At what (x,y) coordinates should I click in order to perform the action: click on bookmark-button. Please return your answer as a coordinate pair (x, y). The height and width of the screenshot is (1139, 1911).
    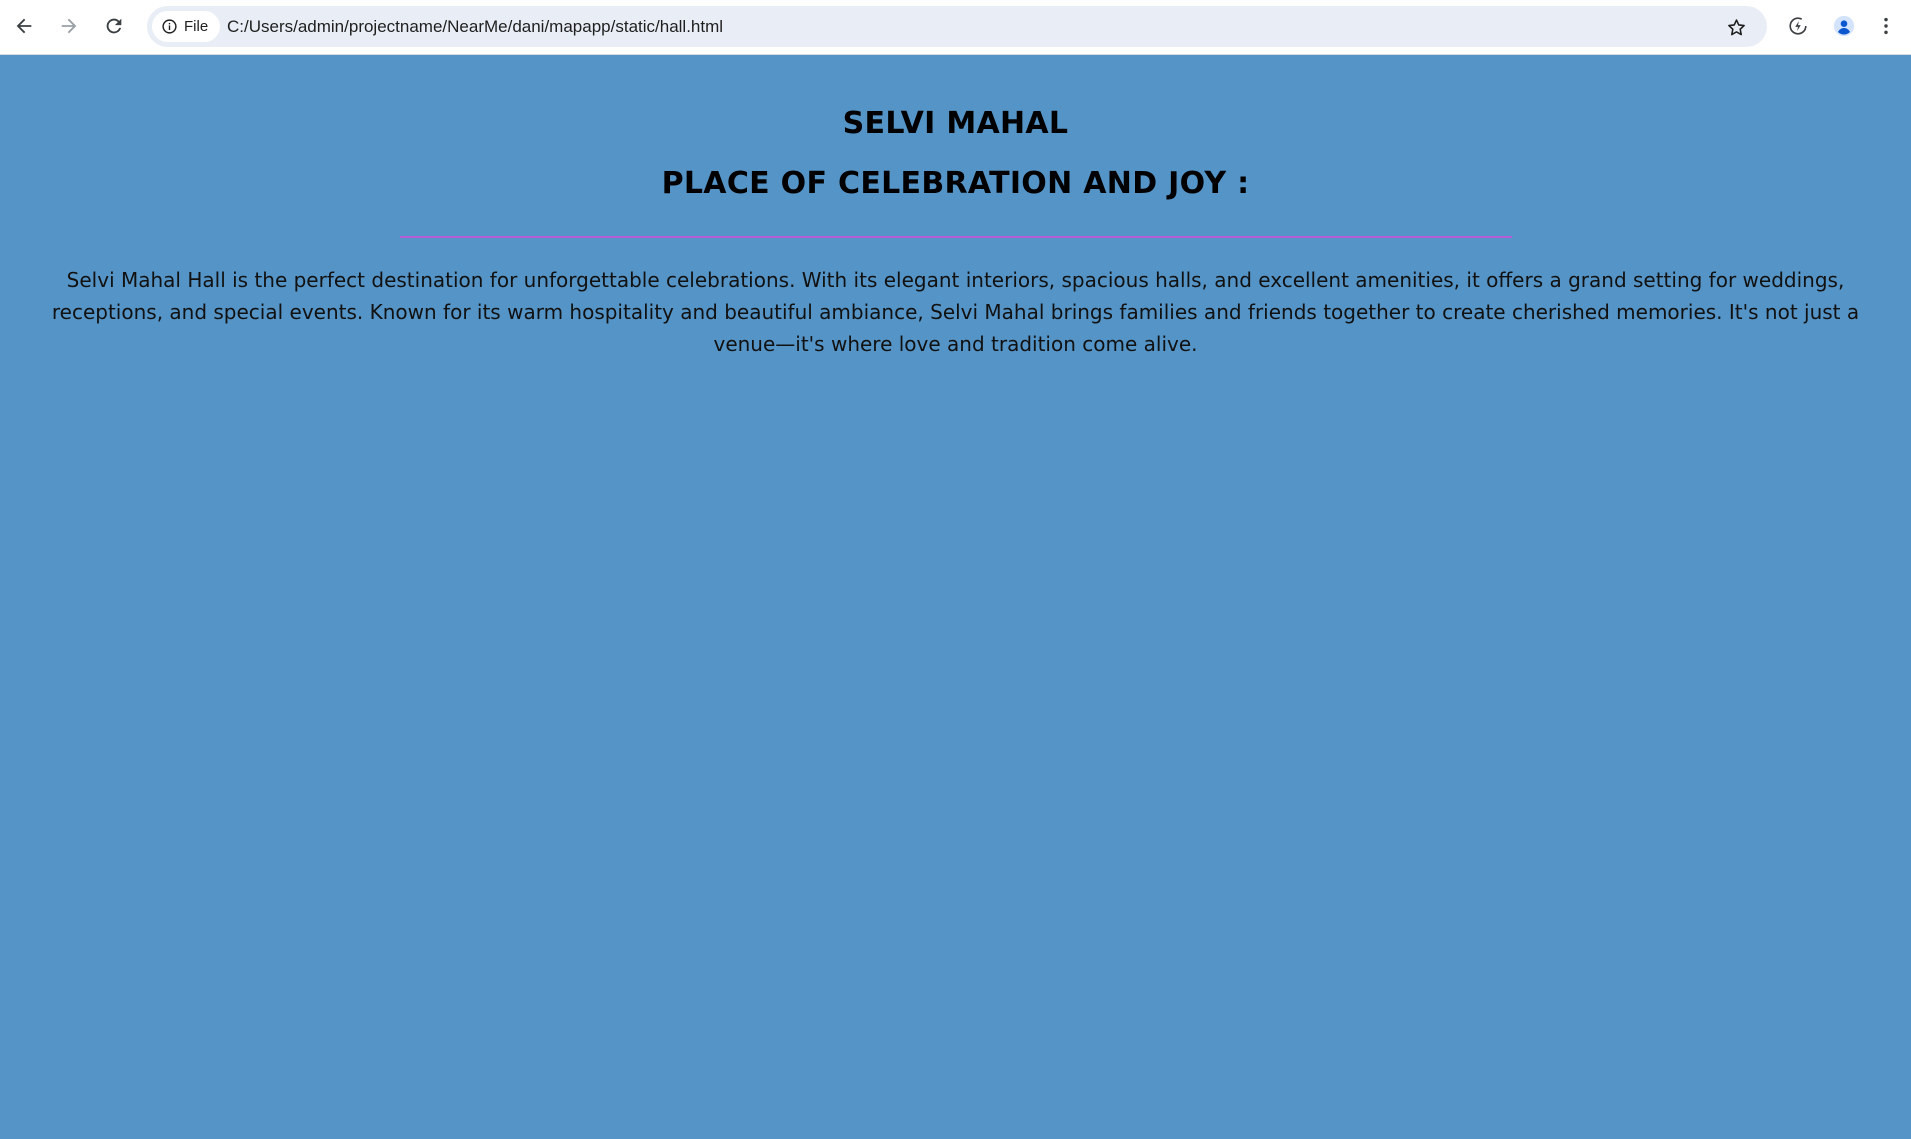
    Looking at the image, I should click on (1736, 27).